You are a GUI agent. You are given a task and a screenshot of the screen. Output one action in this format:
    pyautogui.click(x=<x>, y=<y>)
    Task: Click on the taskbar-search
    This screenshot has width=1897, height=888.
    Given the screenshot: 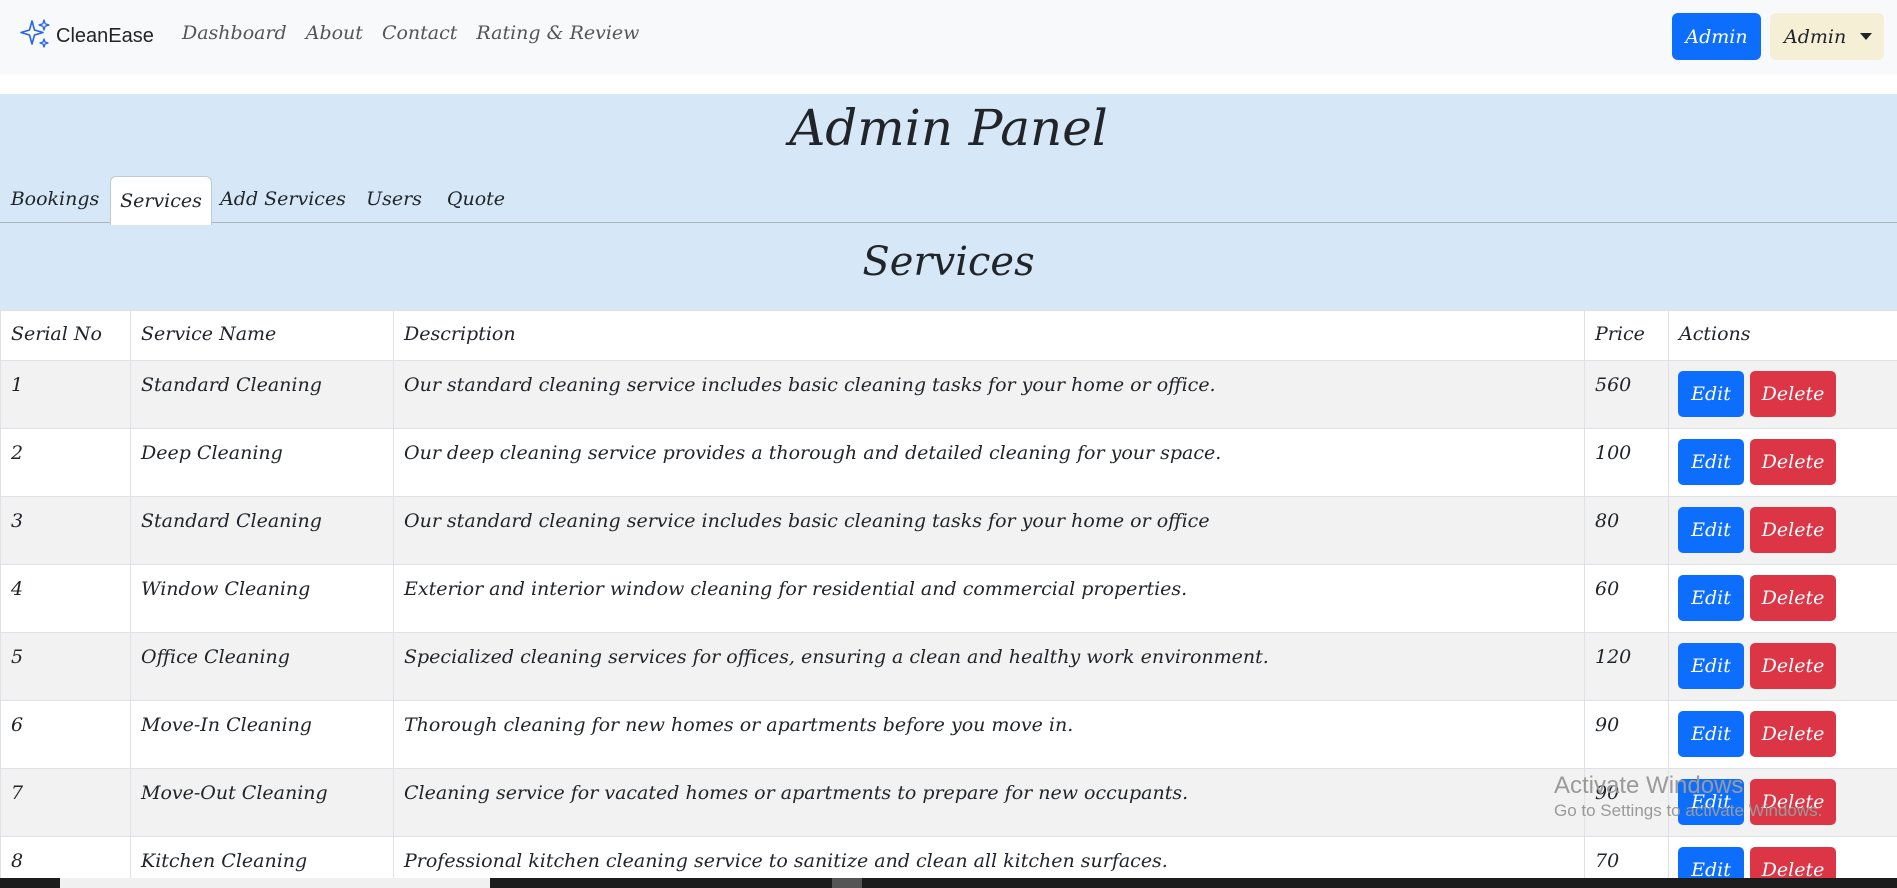 What is the action you would take?
    pyautogui.click(x=275, y=883)
    